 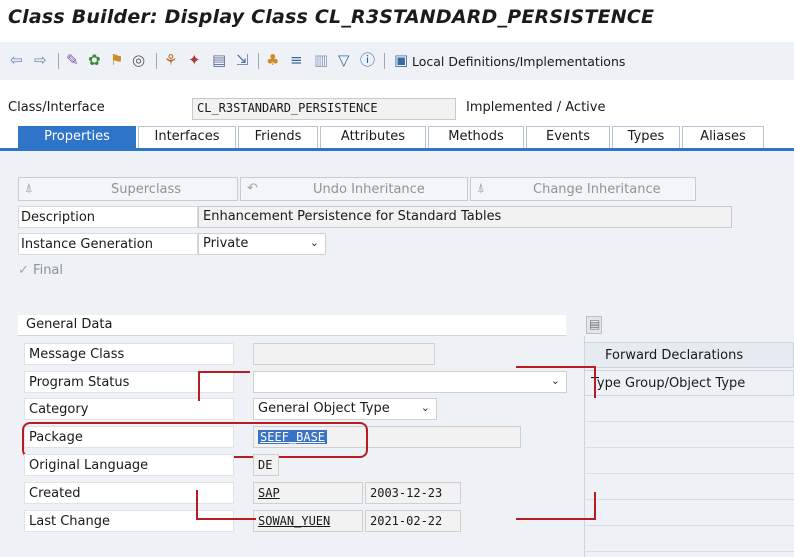 I want to click on undo-icon: ↶, so click(x=252, y=188).